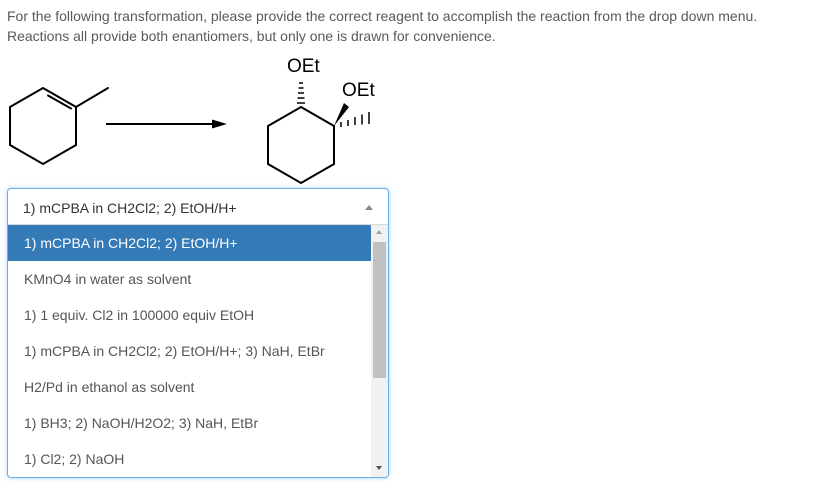 The width and height of the screenshot is (815, 490). I want to click on reagent-option: KMnO4 in water as solvent, so click(189, 279).